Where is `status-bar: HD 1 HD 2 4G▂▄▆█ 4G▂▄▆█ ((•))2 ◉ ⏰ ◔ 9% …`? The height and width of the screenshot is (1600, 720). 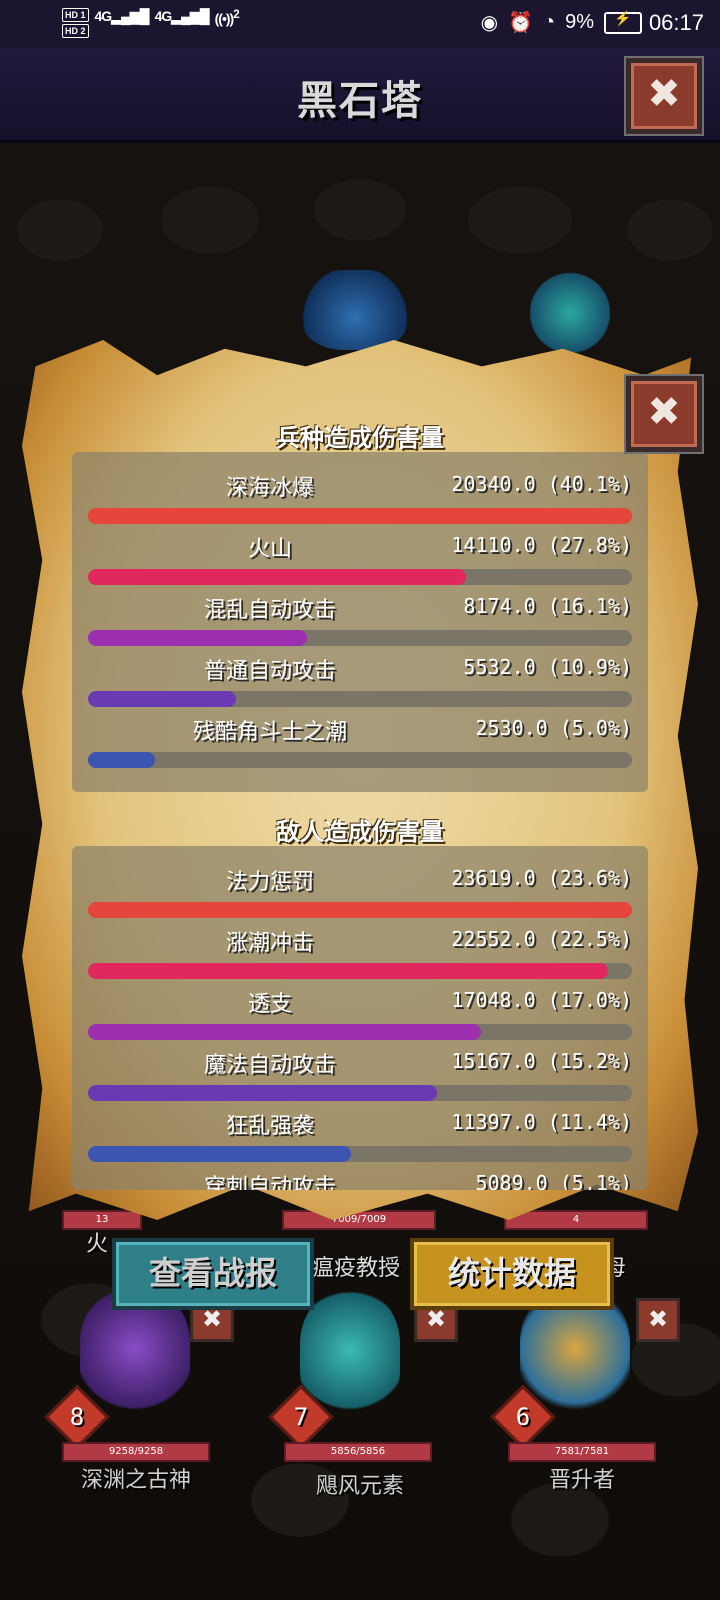 status-bar: HD 1 HD 2 4G▂▄▆█ 4G▂▄▆█ ((•))2 ◉ ⏰ ◔ 9% … is located at coordinates (360, 24).